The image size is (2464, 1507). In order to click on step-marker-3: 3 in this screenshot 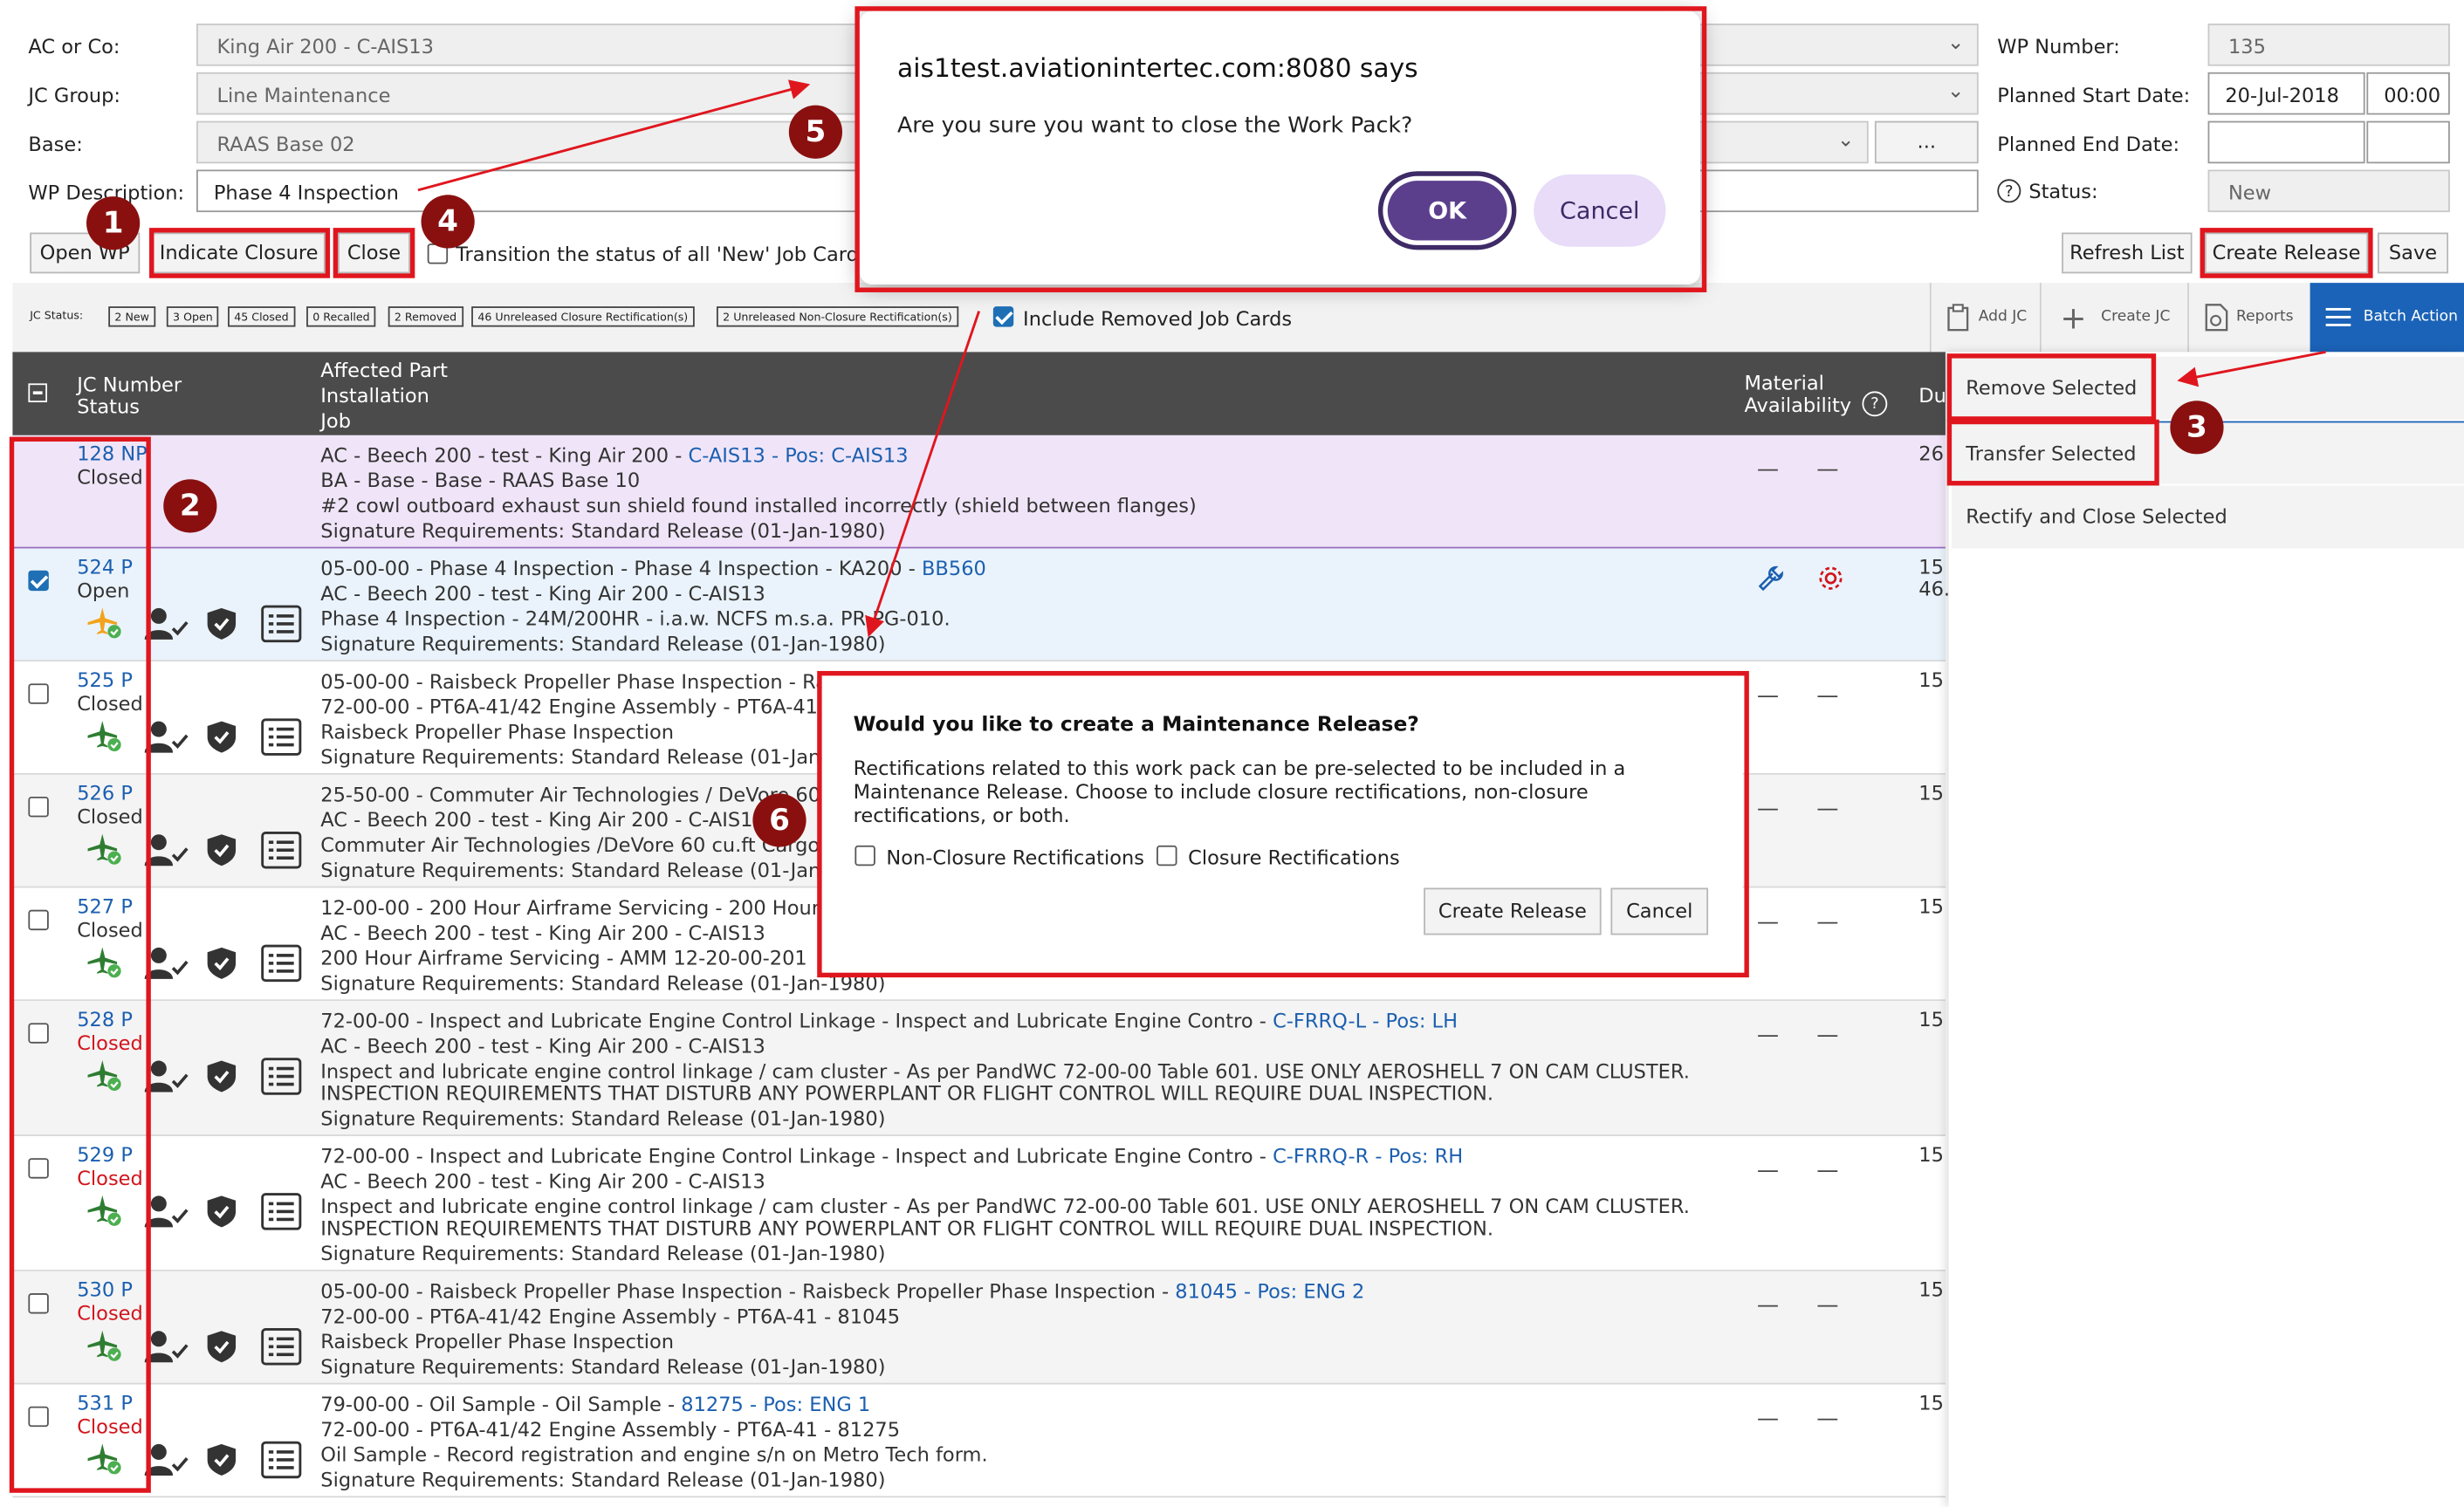, I will do `click(2197, 428)`.